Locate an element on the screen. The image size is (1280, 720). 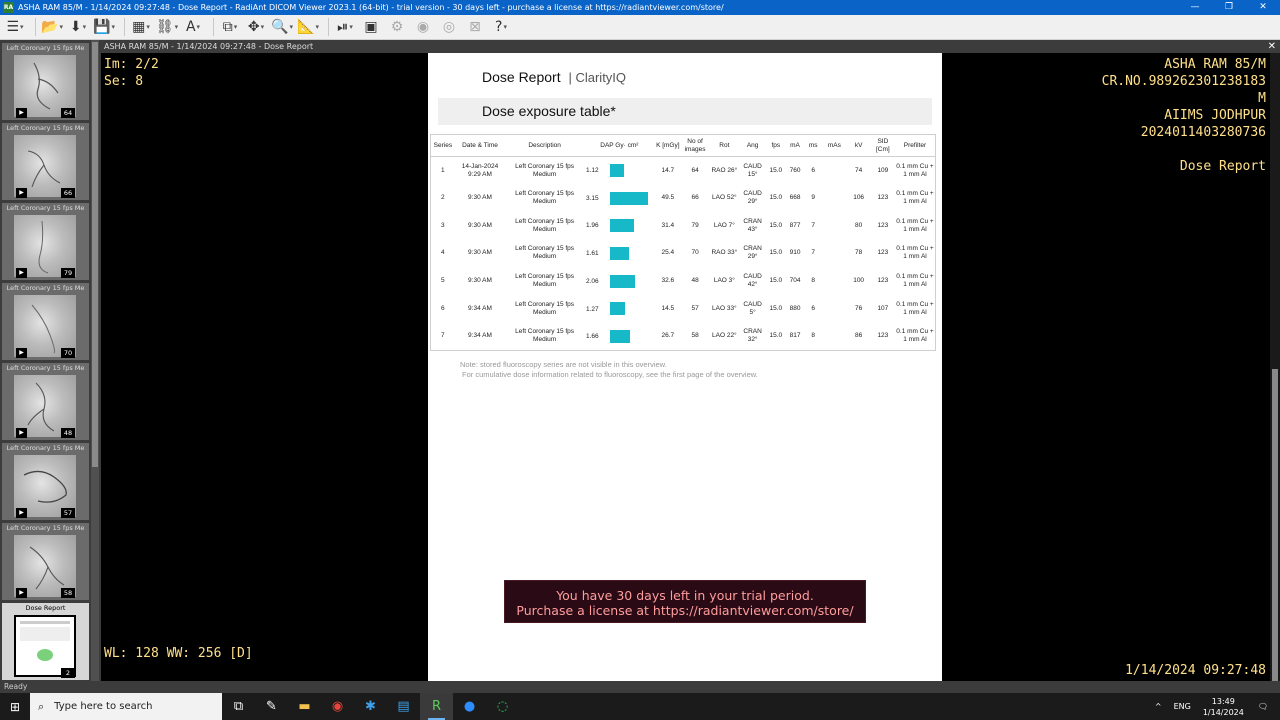
sidebar-scrollbar is located at coordinates (95, 360).